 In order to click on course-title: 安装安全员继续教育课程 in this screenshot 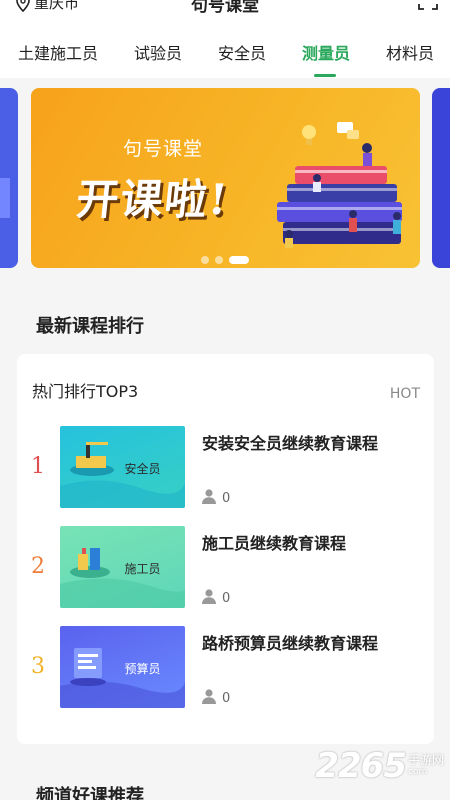, I will do `click(290, 442)`.